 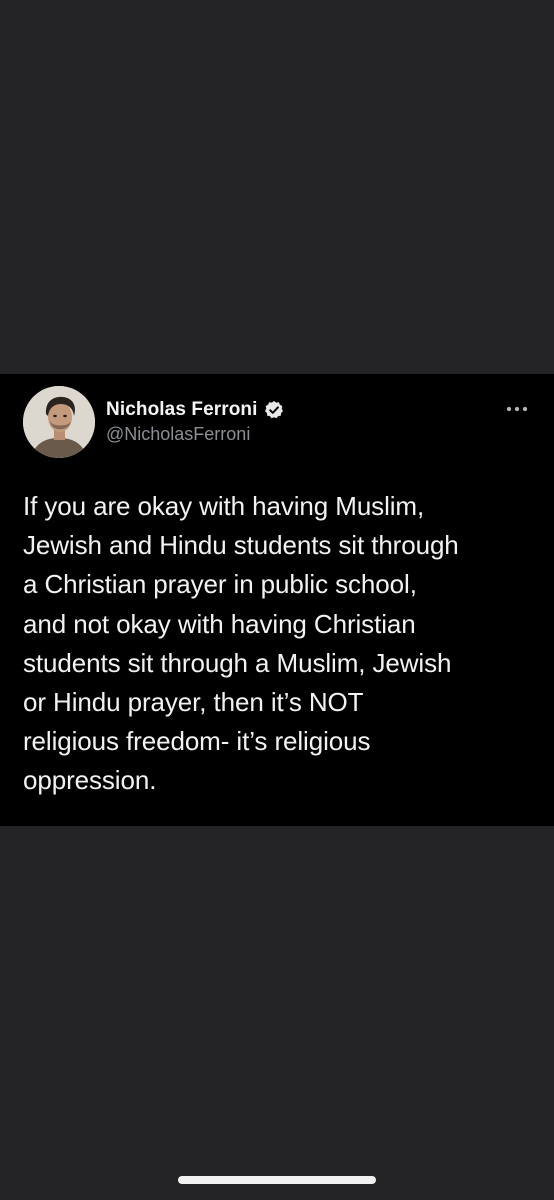 What do you see at coordinates (277, 1180) in the screenshot?
I see `home-indicator` at bounding box center [277, 1180].